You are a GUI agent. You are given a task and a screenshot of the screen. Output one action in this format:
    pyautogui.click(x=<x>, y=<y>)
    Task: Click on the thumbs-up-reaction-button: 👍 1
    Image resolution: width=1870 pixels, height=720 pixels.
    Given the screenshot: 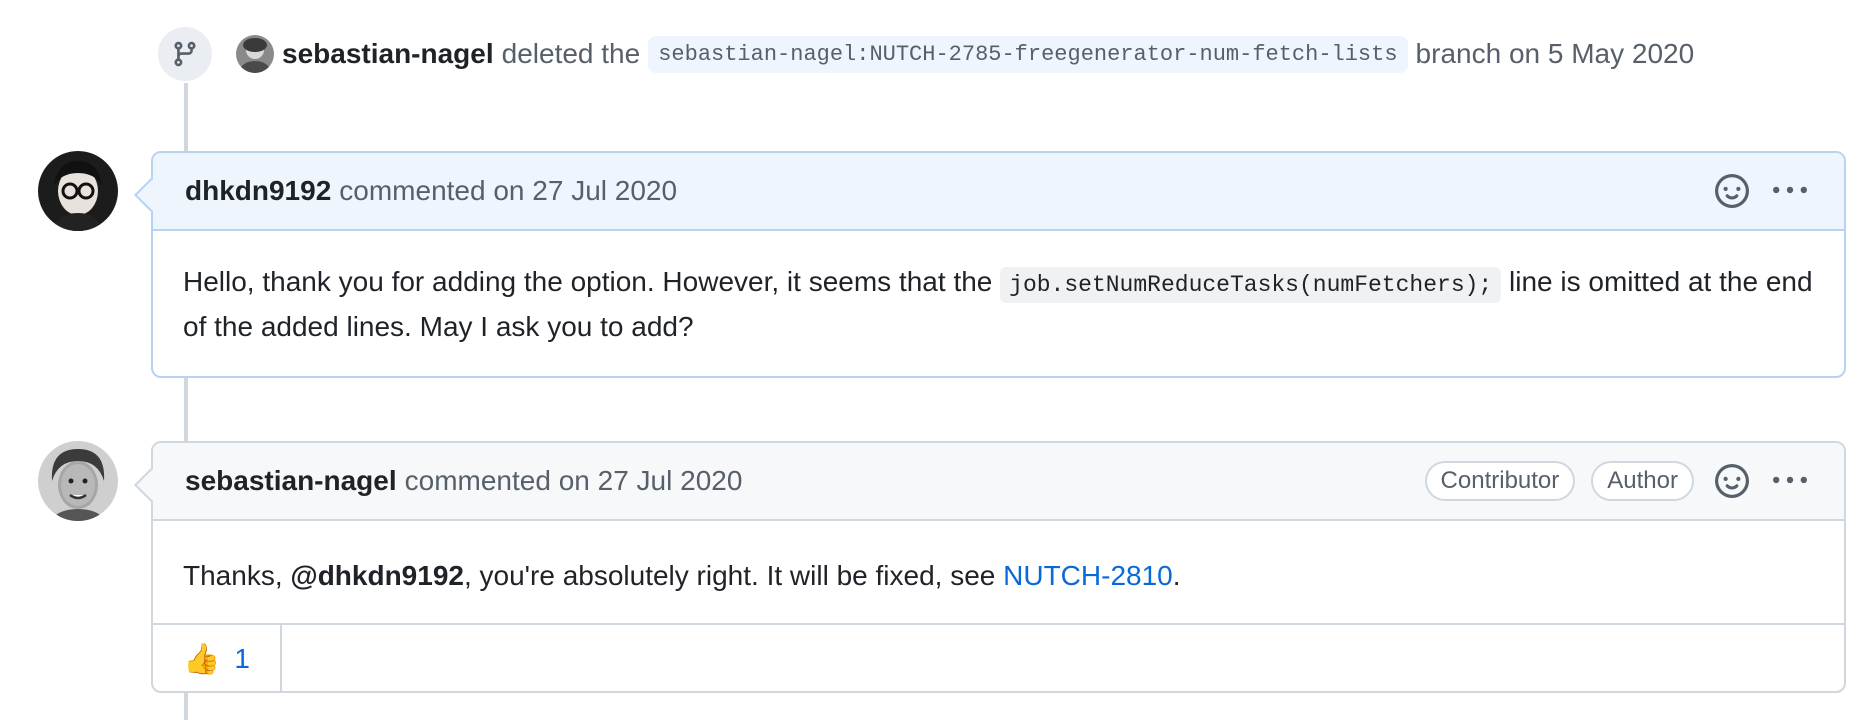 What is the action you would take?
    pyautogui.click(x=217, y=659)
    